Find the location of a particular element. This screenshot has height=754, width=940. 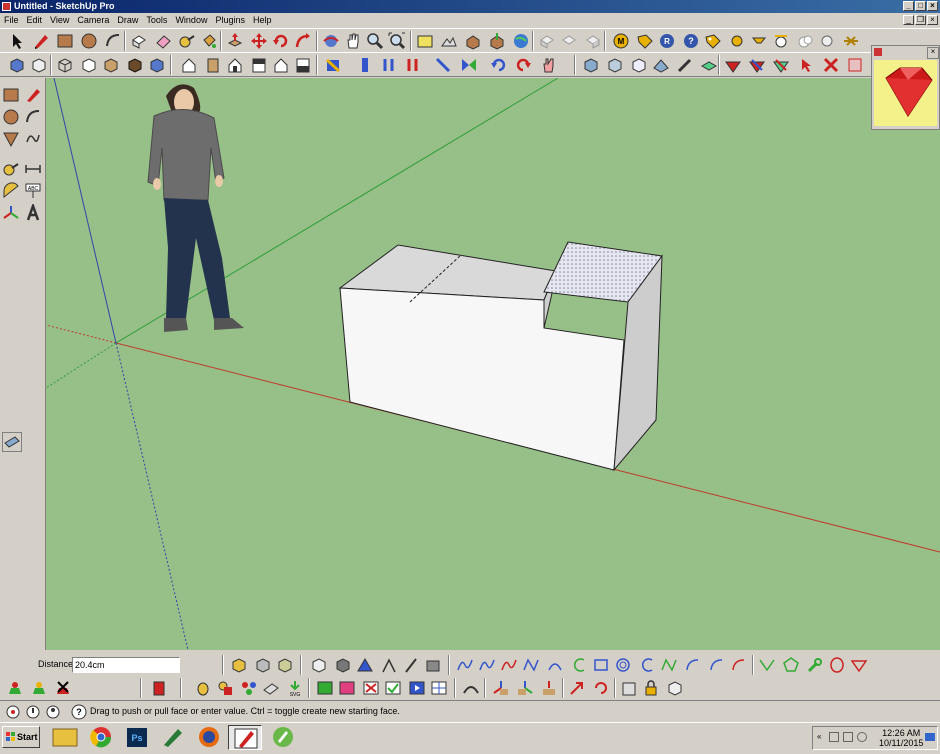

extension-hand-icon is located at coordinates (549, 65).